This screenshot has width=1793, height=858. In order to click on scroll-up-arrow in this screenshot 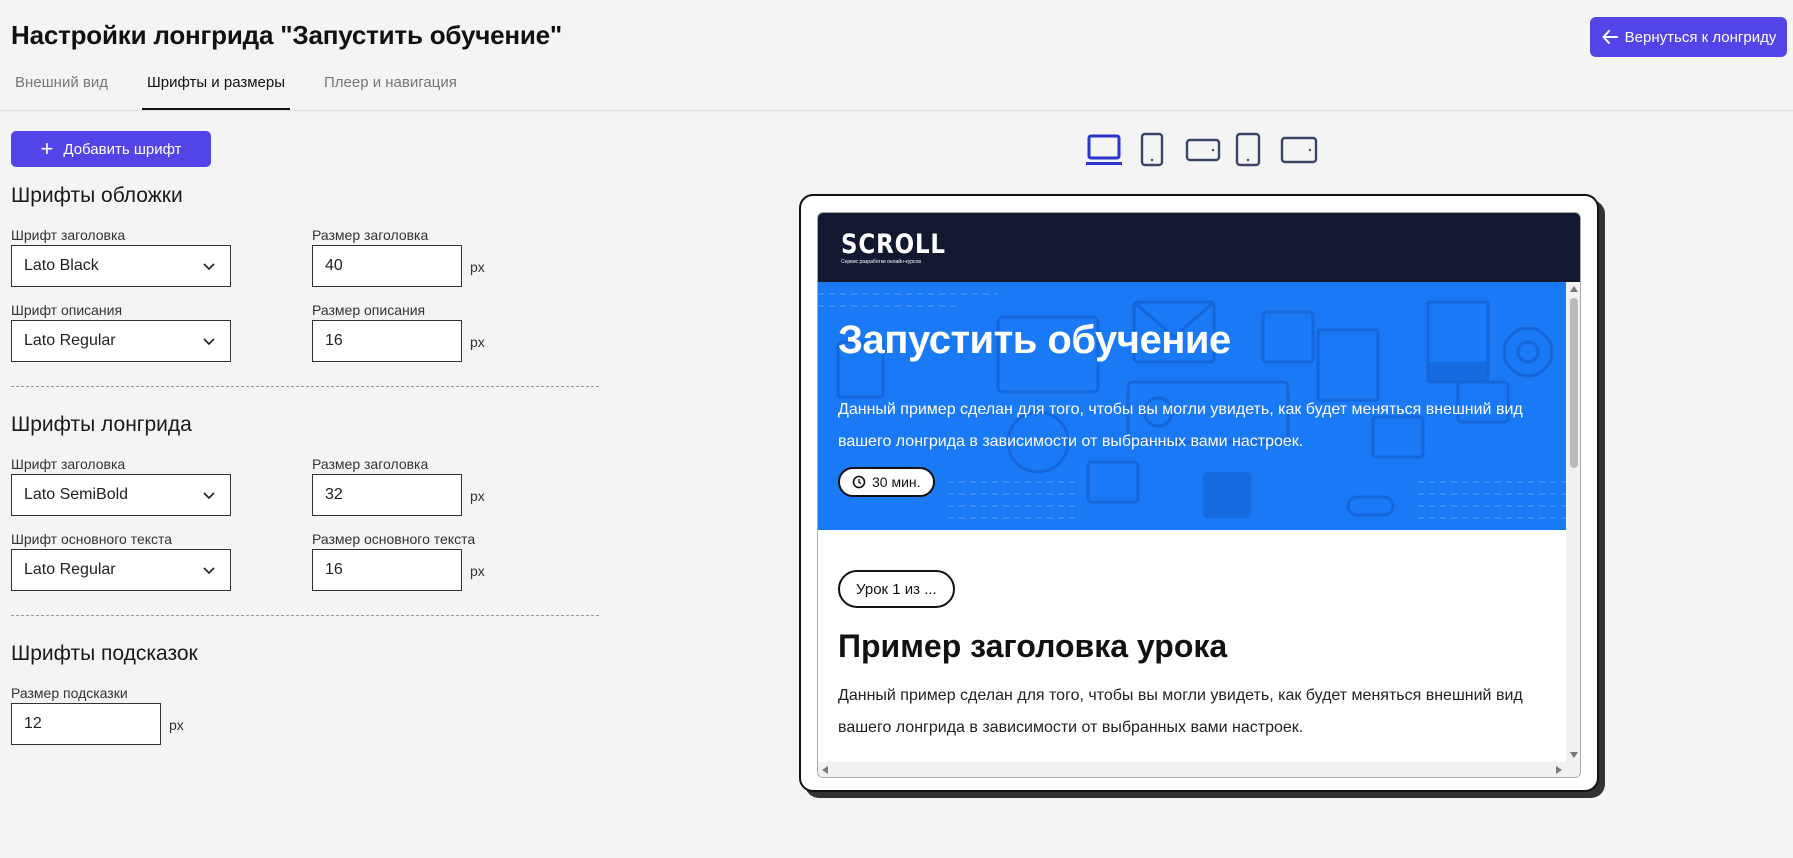, I will do `click(1574, 289)`.